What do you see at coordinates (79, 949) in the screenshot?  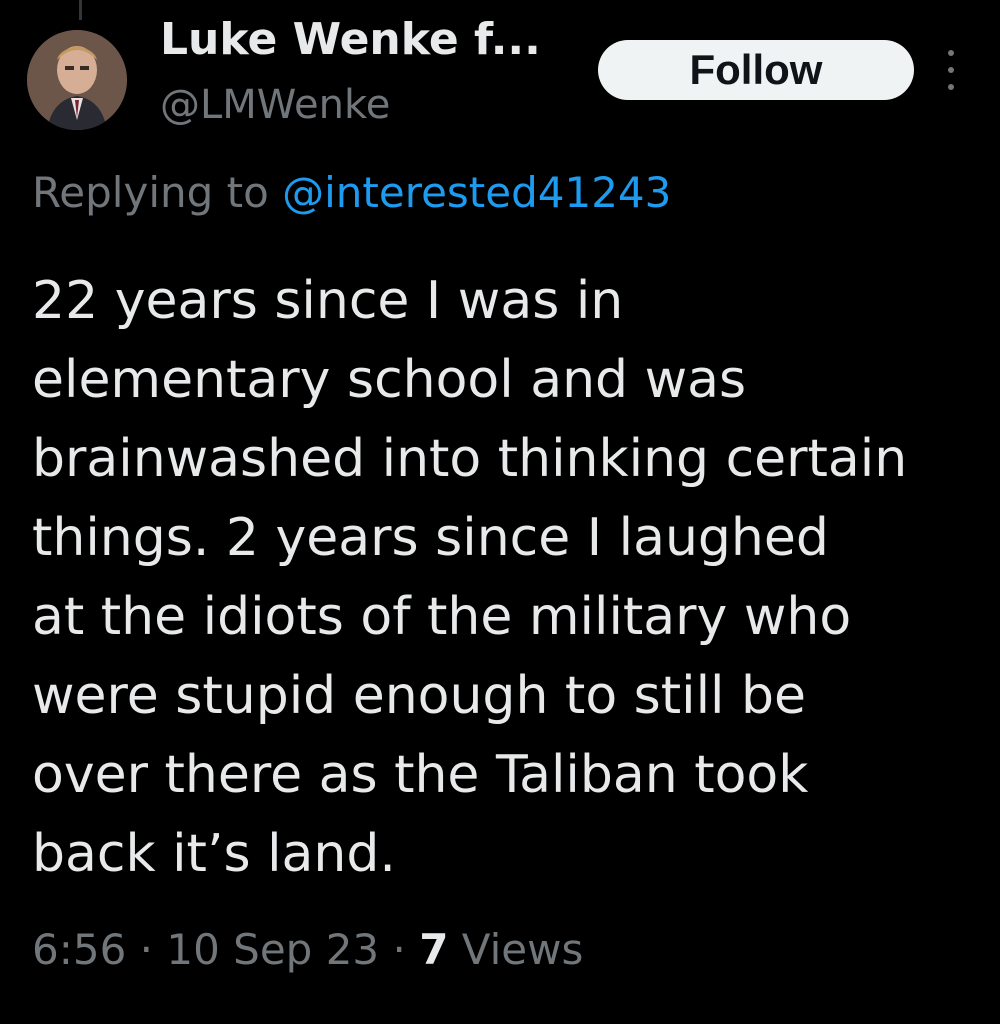 I see `tweet-time: 6:56` at bounding box center [79, 949].